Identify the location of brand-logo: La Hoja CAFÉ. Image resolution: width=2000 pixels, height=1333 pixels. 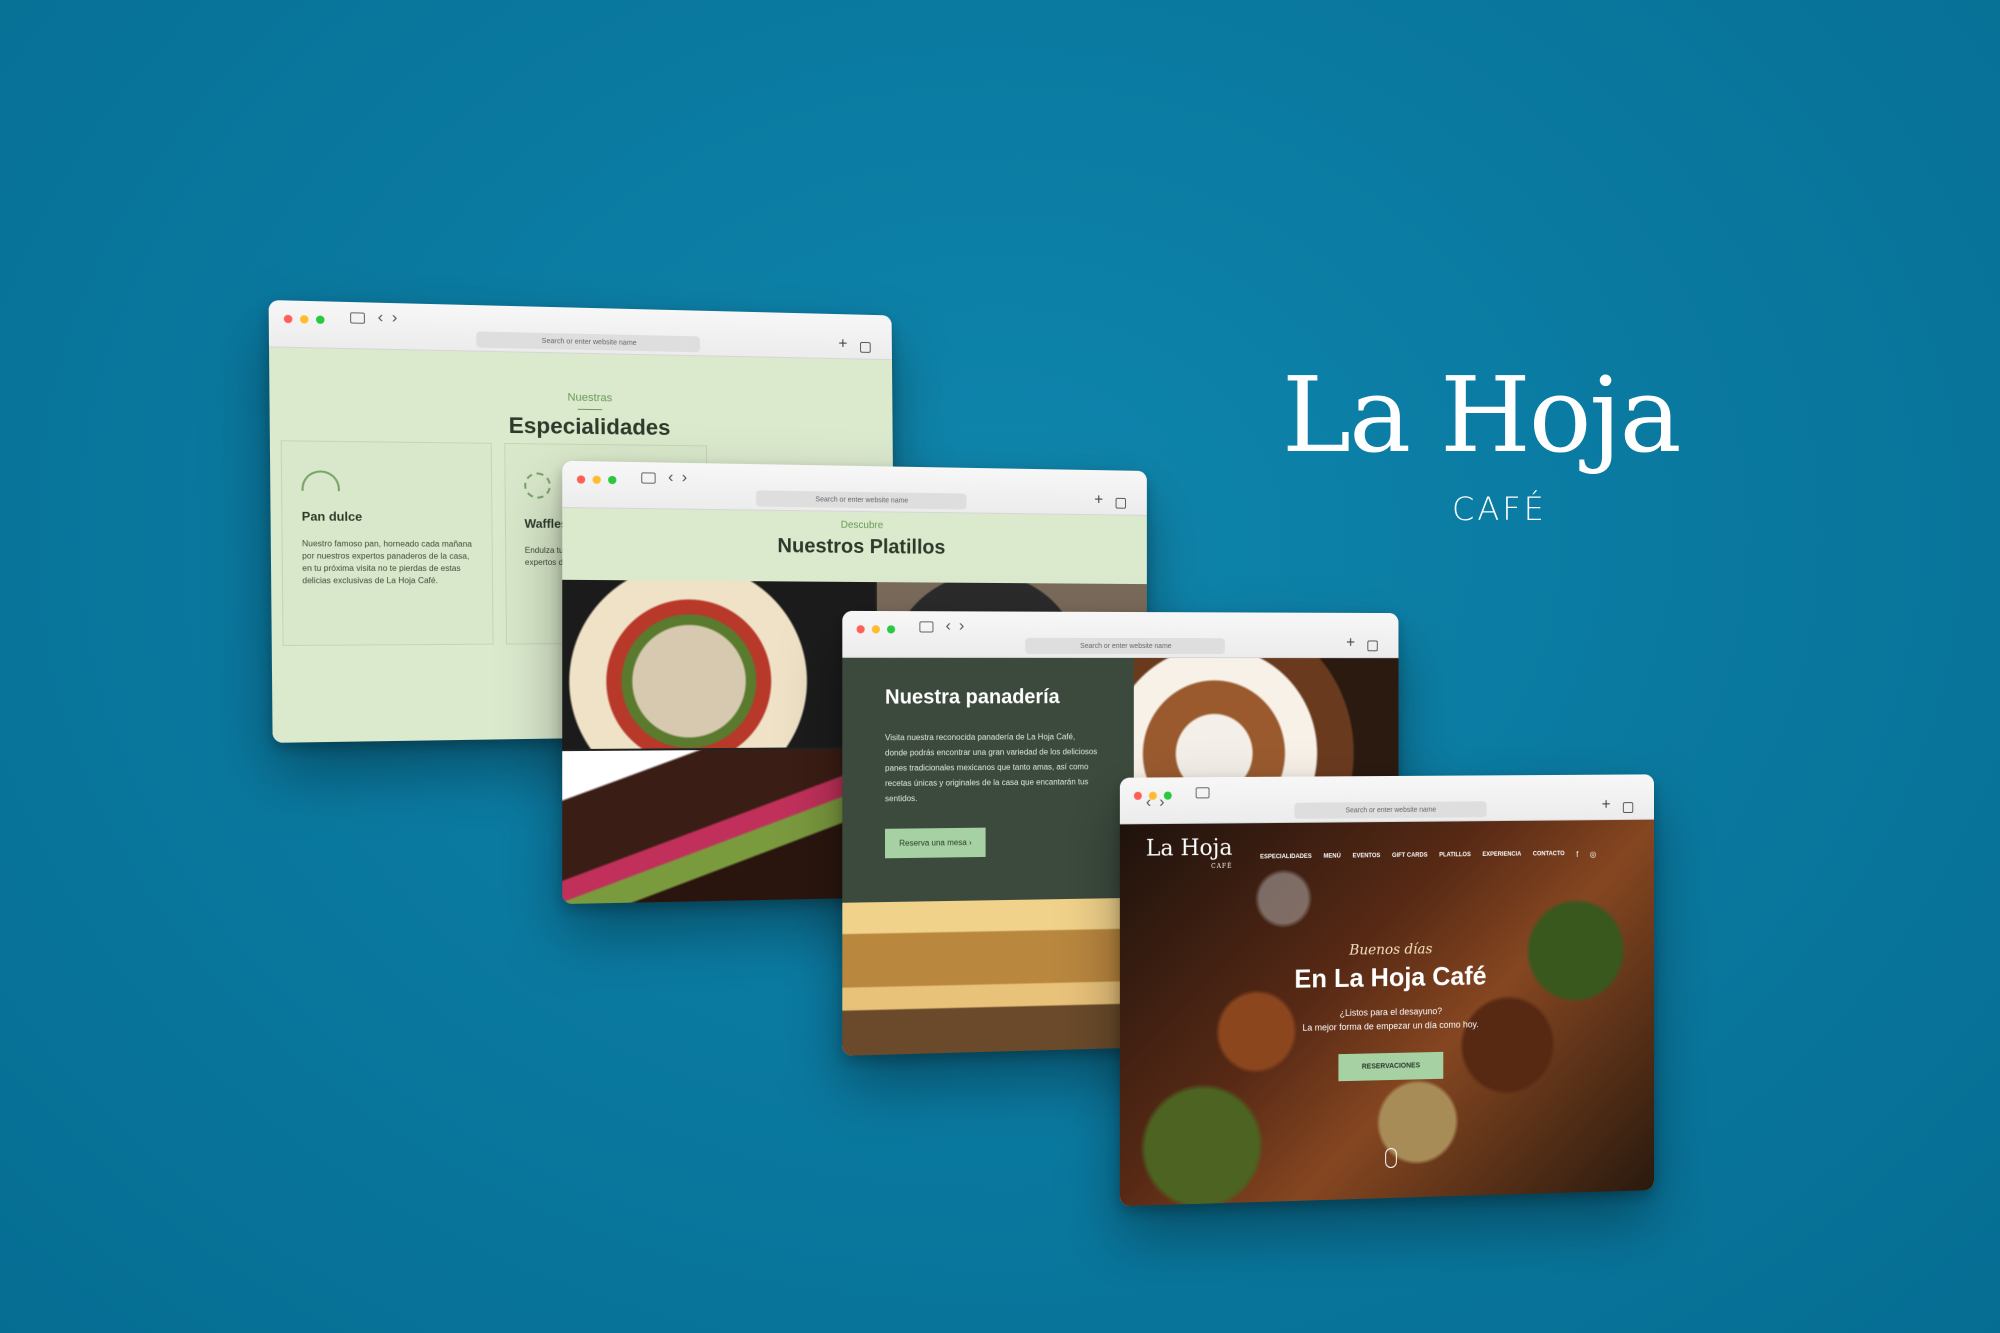
(1482, 441).